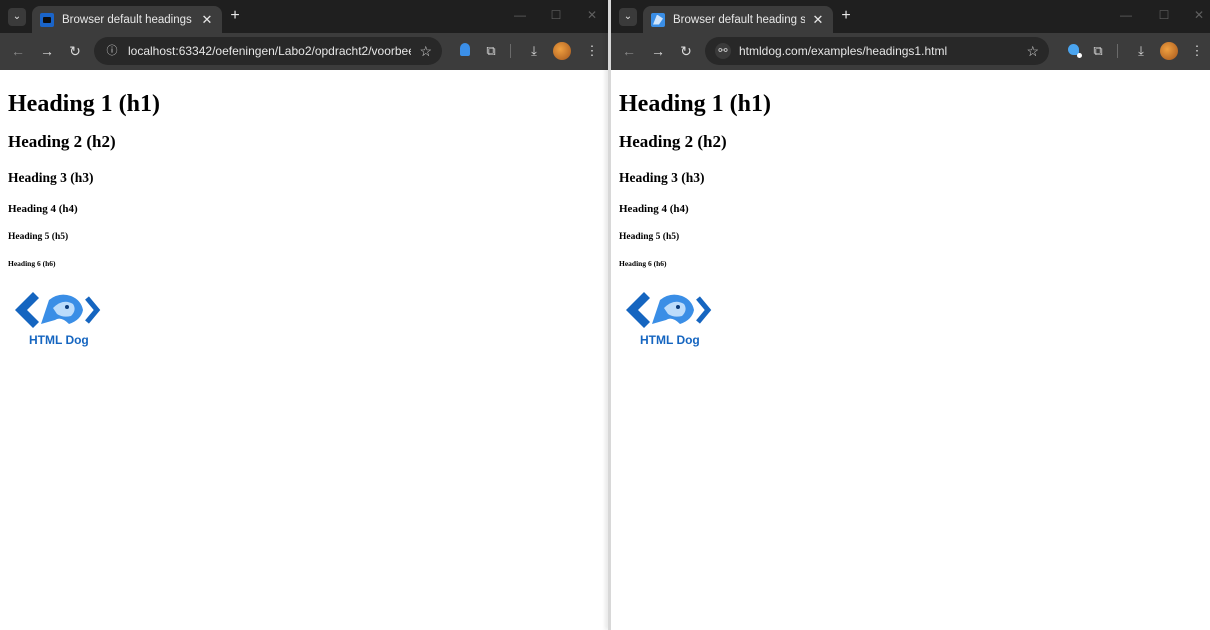  I want to click on site-settings-icon: ⚯, so click(723, 51).